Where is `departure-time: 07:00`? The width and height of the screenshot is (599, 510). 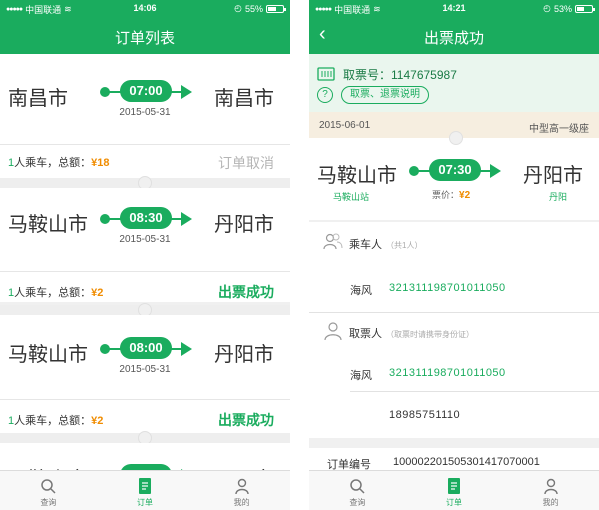
departure-time: 07:00 is located at coordinates (146, 91).